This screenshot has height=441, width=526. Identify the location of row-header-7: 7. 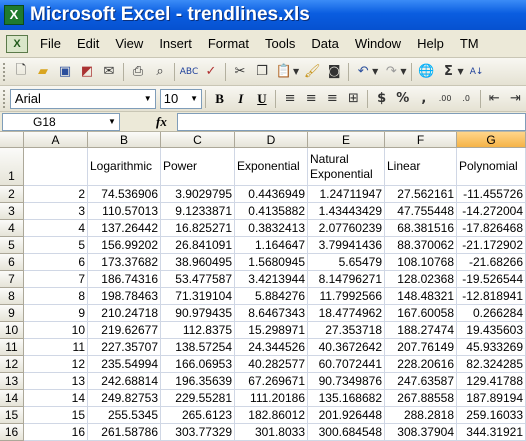
(12, 279).